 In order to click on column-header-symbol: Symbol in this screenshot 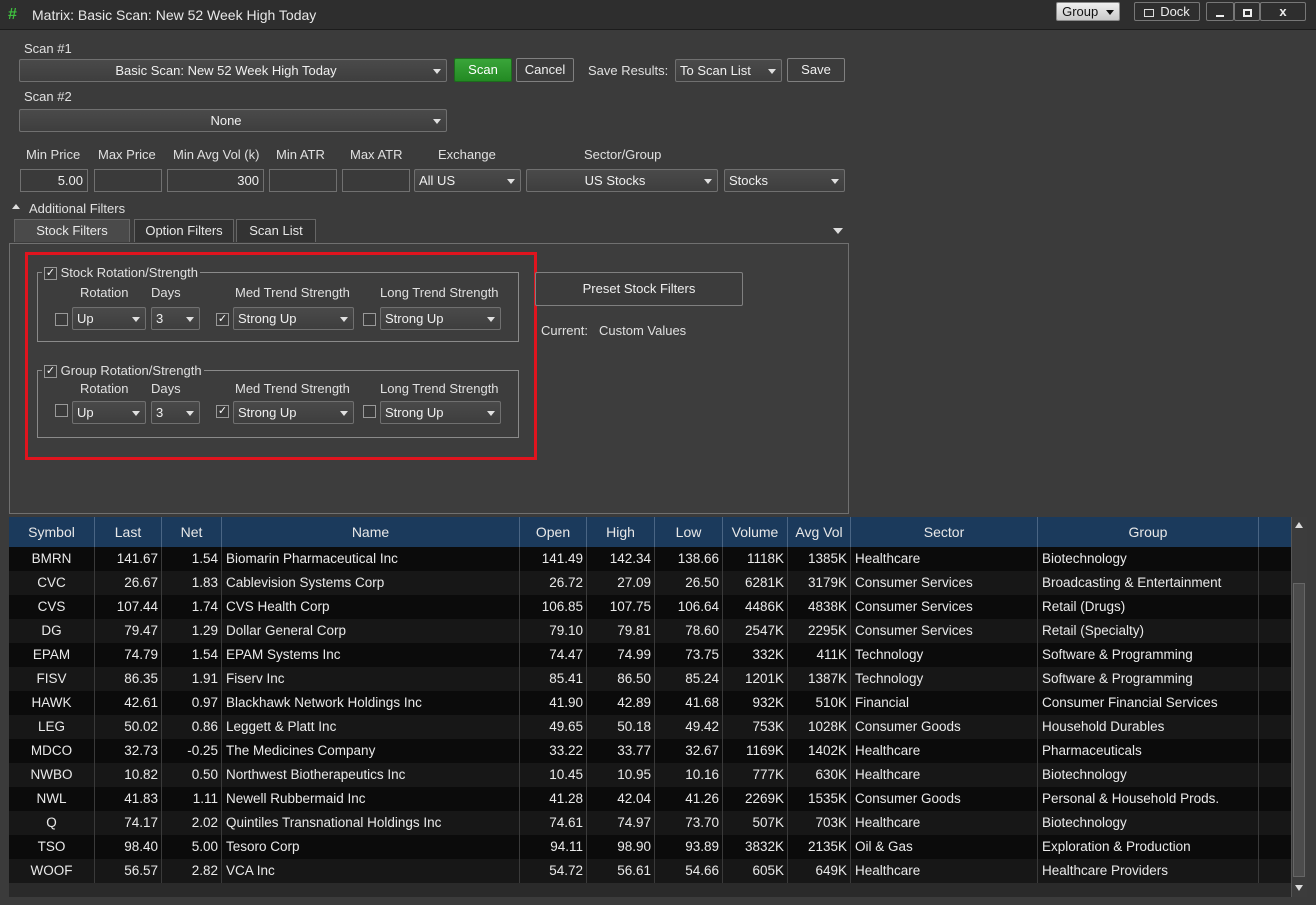, I will do `click(52, 532)`.